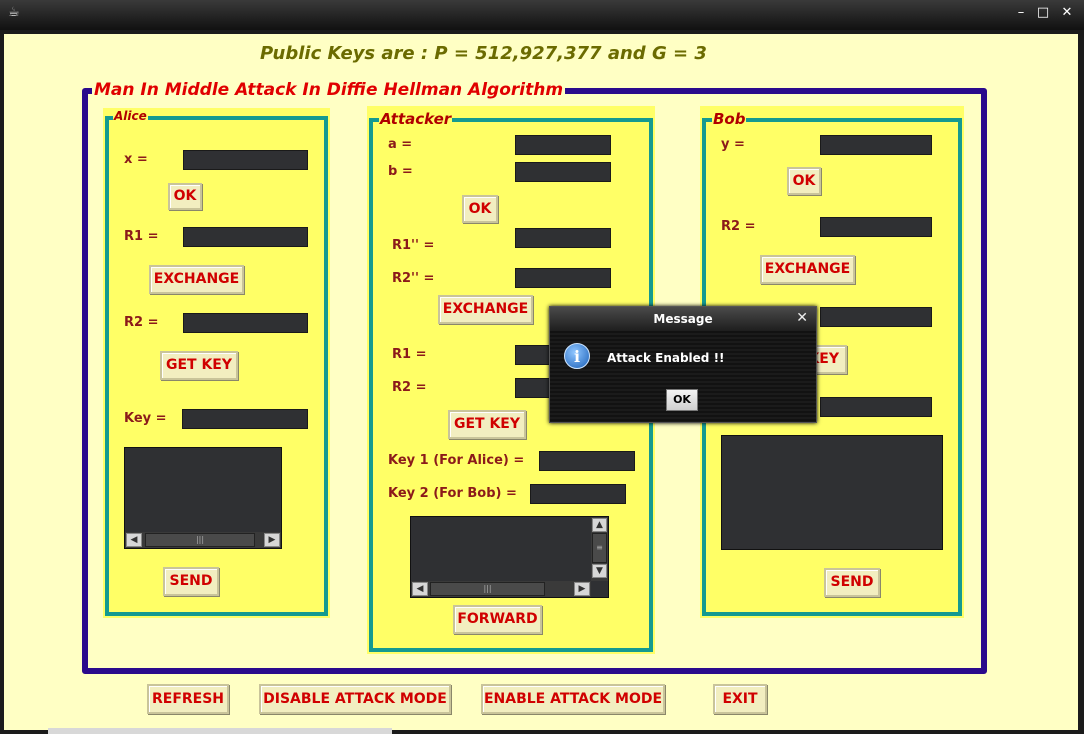 The width and height of the screenshot is (1084, 734). Describe the element at coordinates (738, 226) in the screenshot. I see `bob-r2-label: R2 =` at that location.